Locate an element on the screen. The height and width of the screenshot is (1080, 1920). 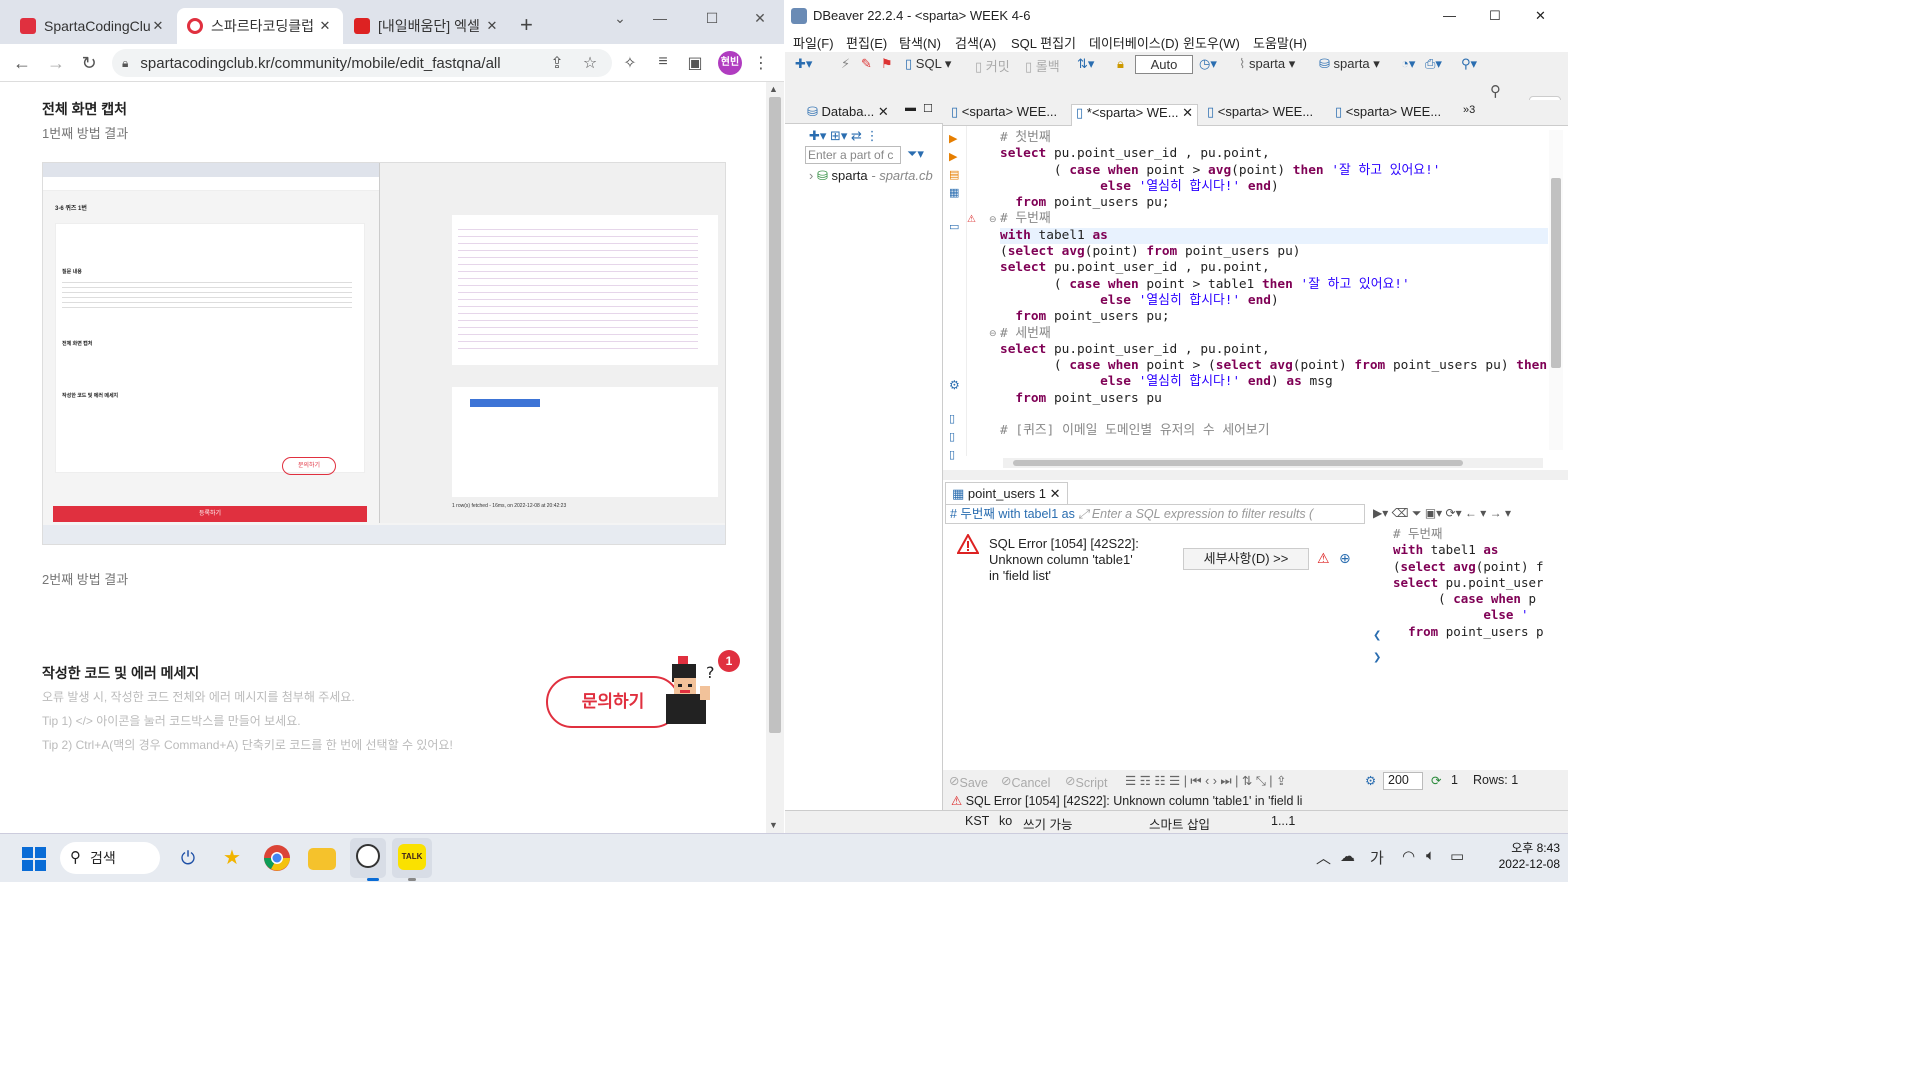
ime-indicator: 가 is located at coordinates (1377, 857).